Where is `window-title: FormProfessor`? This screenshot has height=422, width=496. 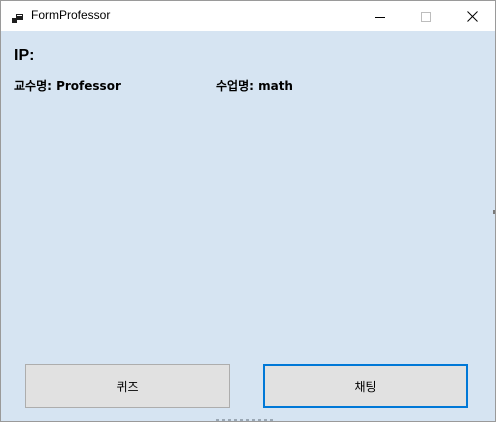 window-title: FormProfessor is located at coordinates (71, 15).